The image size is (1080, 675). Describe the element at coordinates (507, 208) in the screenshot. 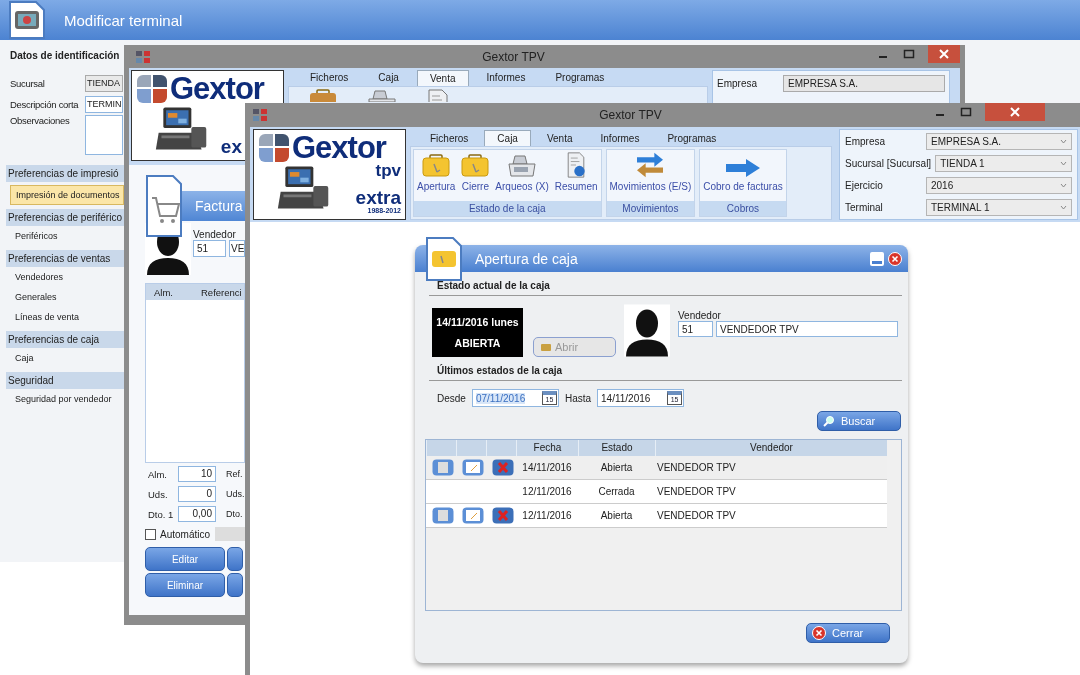

I see `group-label: Estado de la caja` at that location.